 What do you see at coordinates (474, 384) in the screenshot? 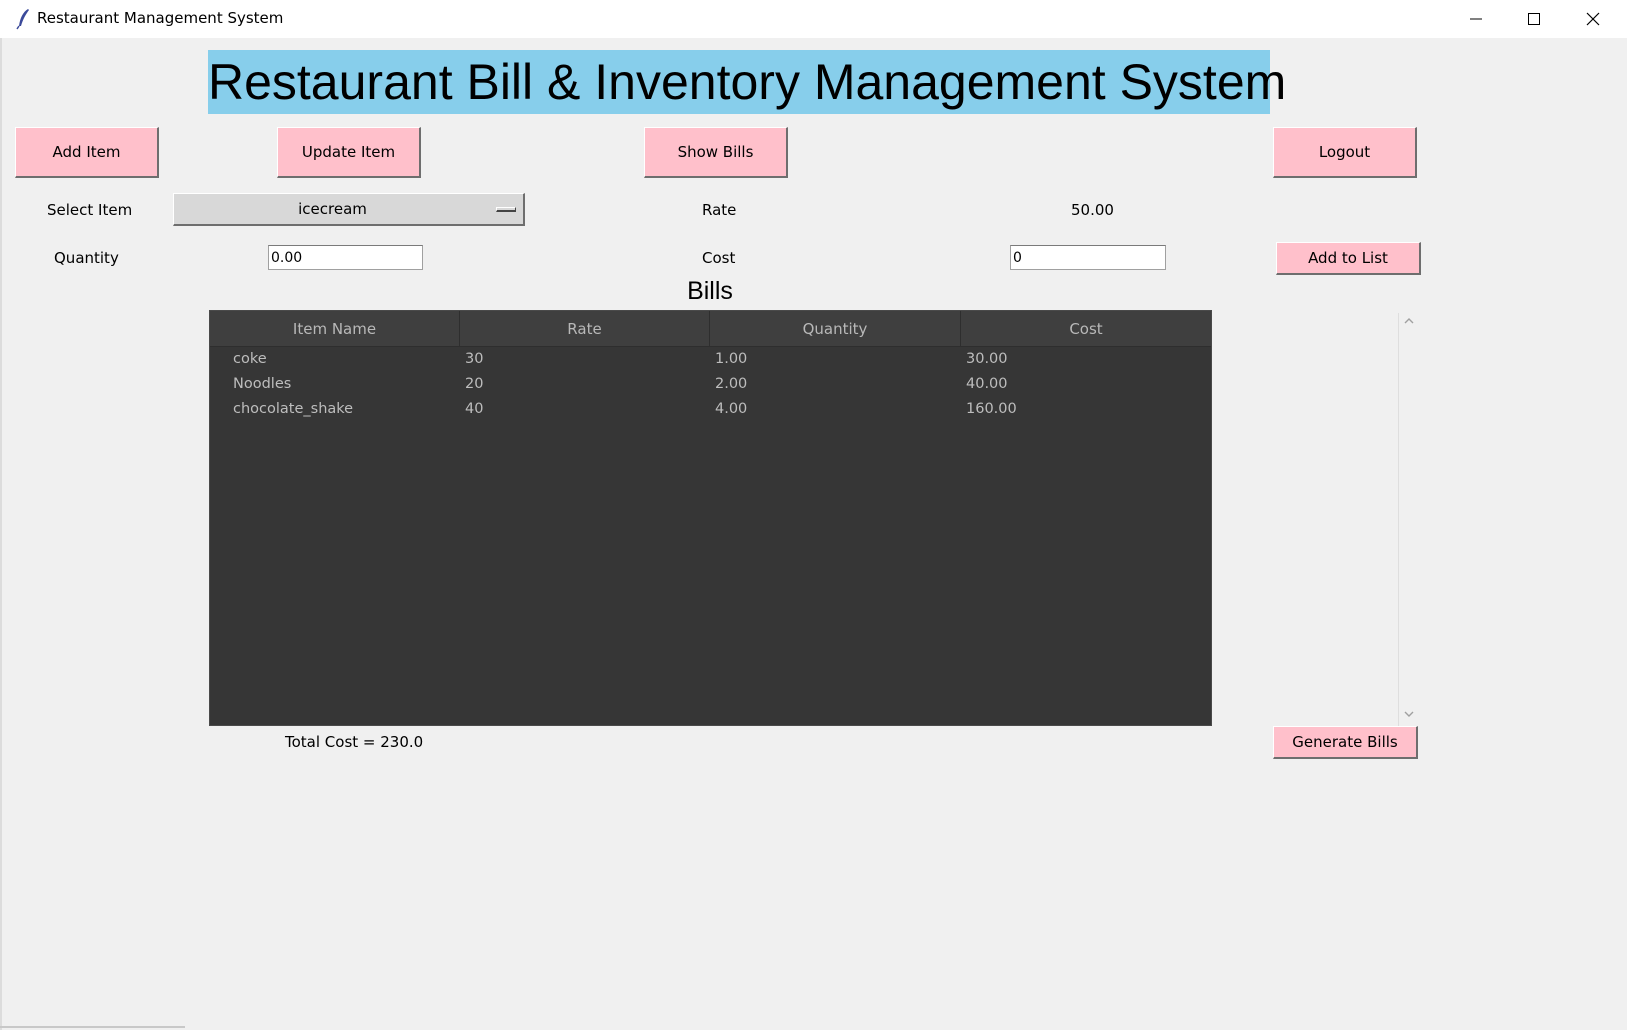
I see `cell-rate: 20` at bounding box center [474, 384].